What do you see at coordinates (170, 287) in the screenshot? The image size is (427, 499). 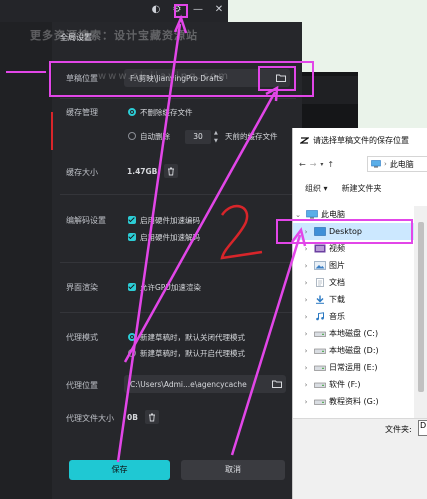 I see `gpu-render-text: 允许GPU加速渲染` at bounding box center [170, 287].